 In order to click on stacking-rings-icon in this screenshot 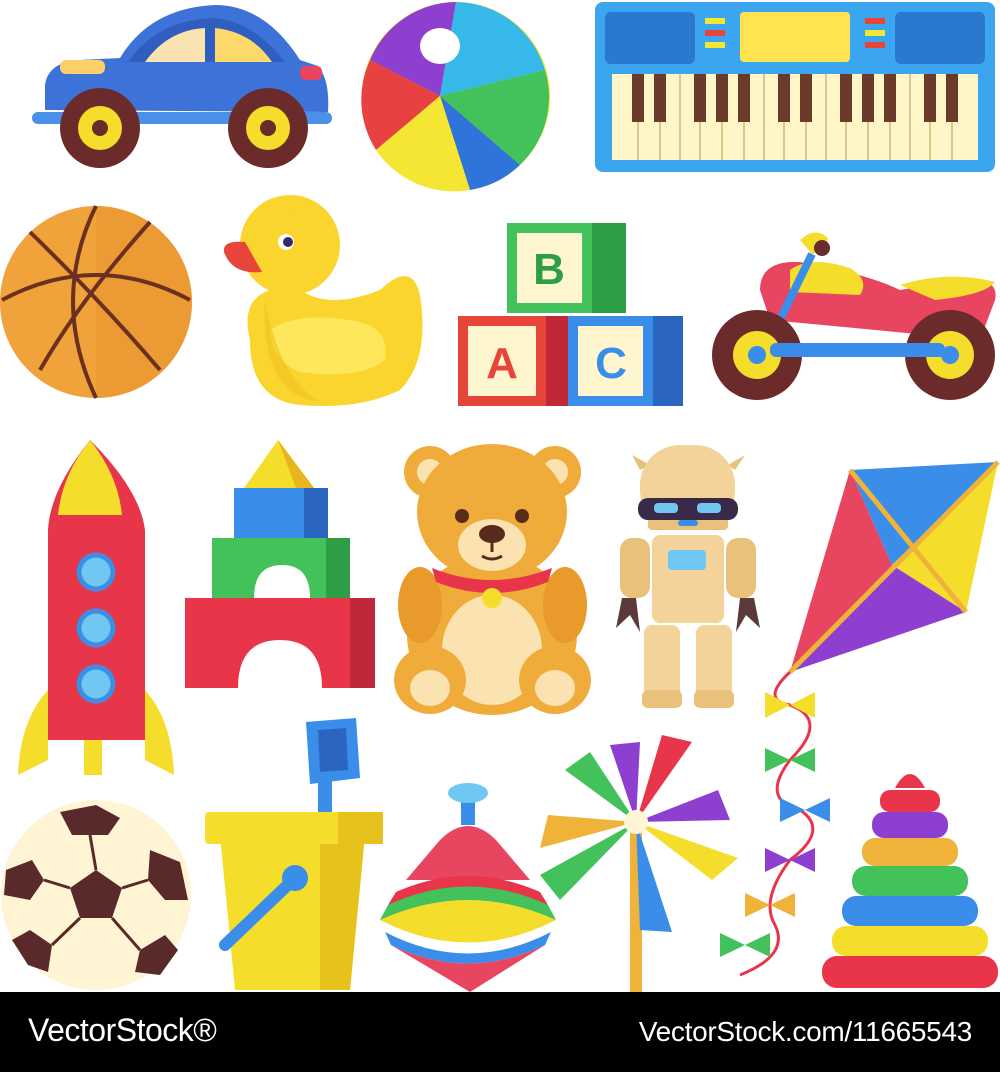, I will do `click(910, 881)`.